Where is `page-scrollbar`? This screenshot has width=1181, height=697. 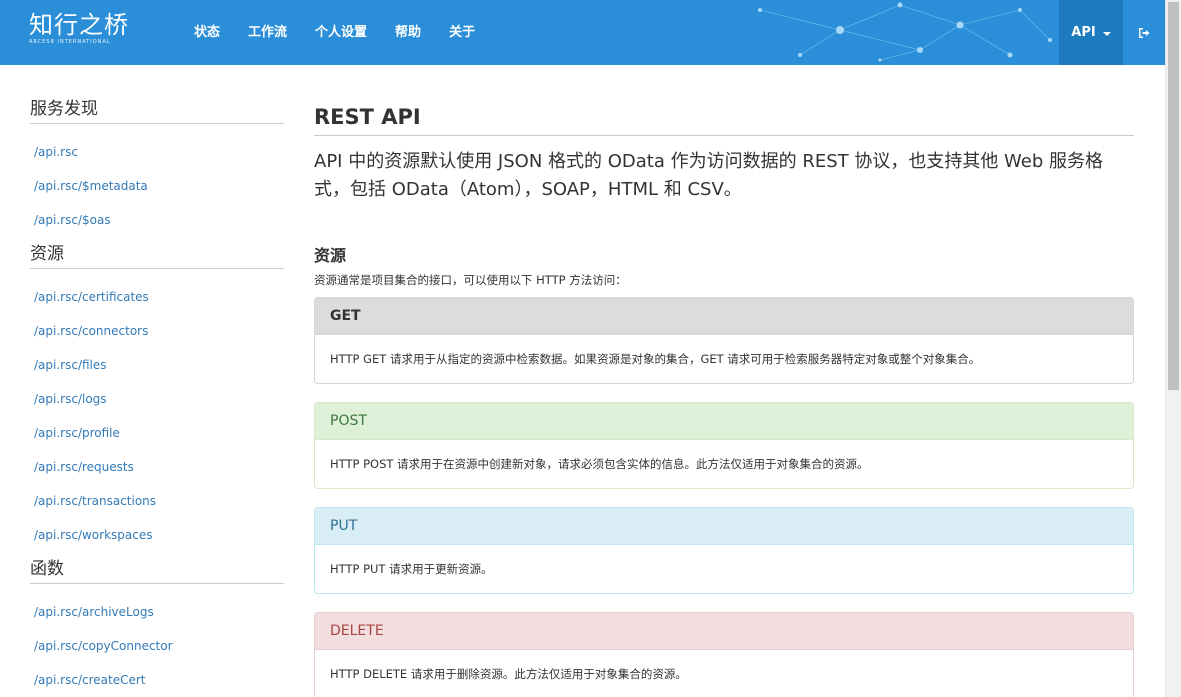 page-scrollbar is located at coordinates (1173, 348).